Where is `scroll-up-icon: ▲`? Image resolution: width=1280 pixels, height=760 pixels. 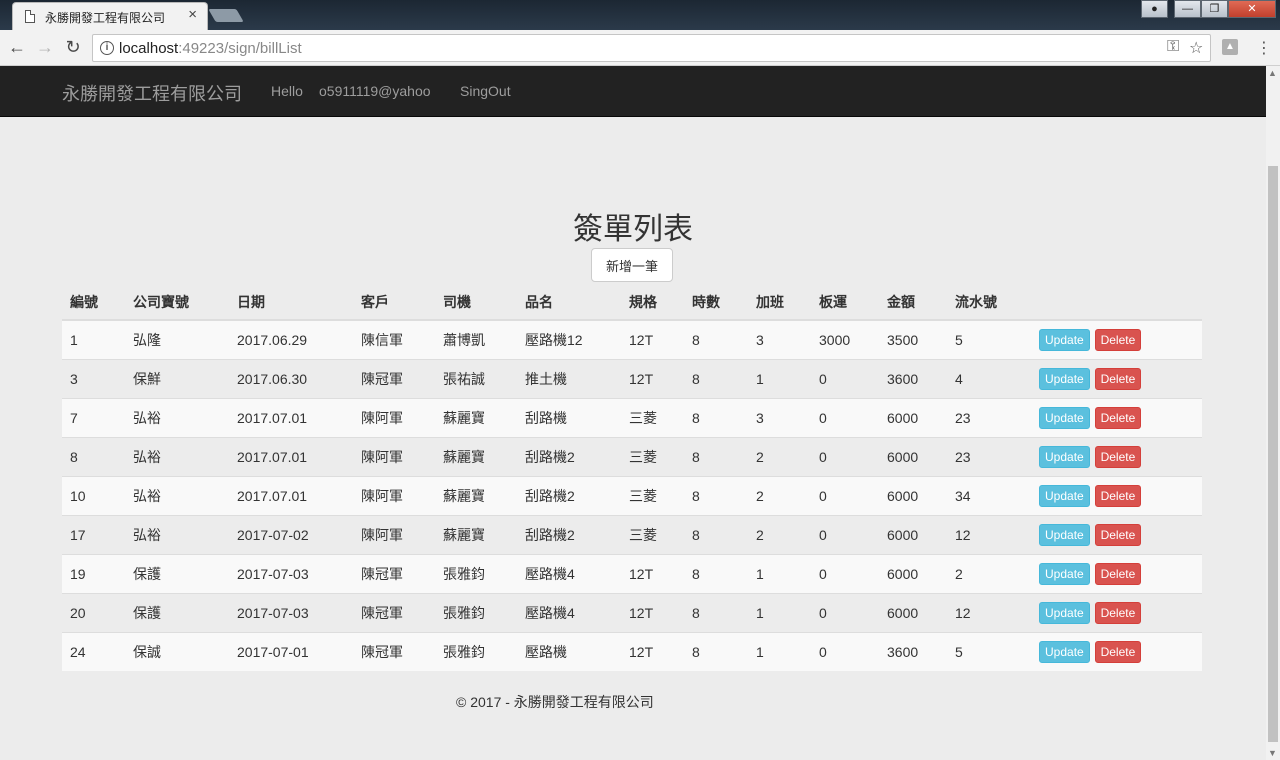 scroll-up-icon: ▲ is located at coordinates (1272, 73).